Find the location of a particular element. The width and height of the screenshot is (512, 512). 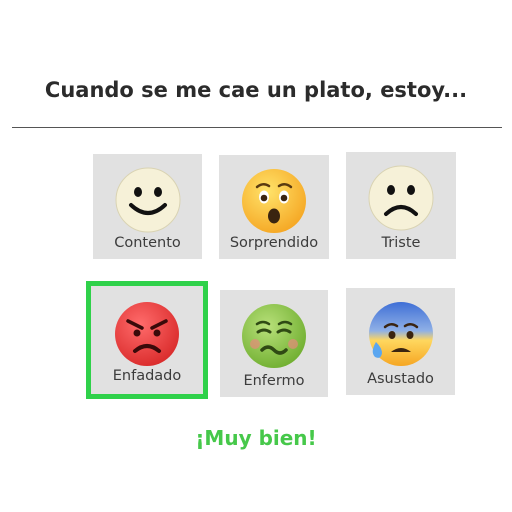

angry-face-icon is located at coordinates (147, 334).